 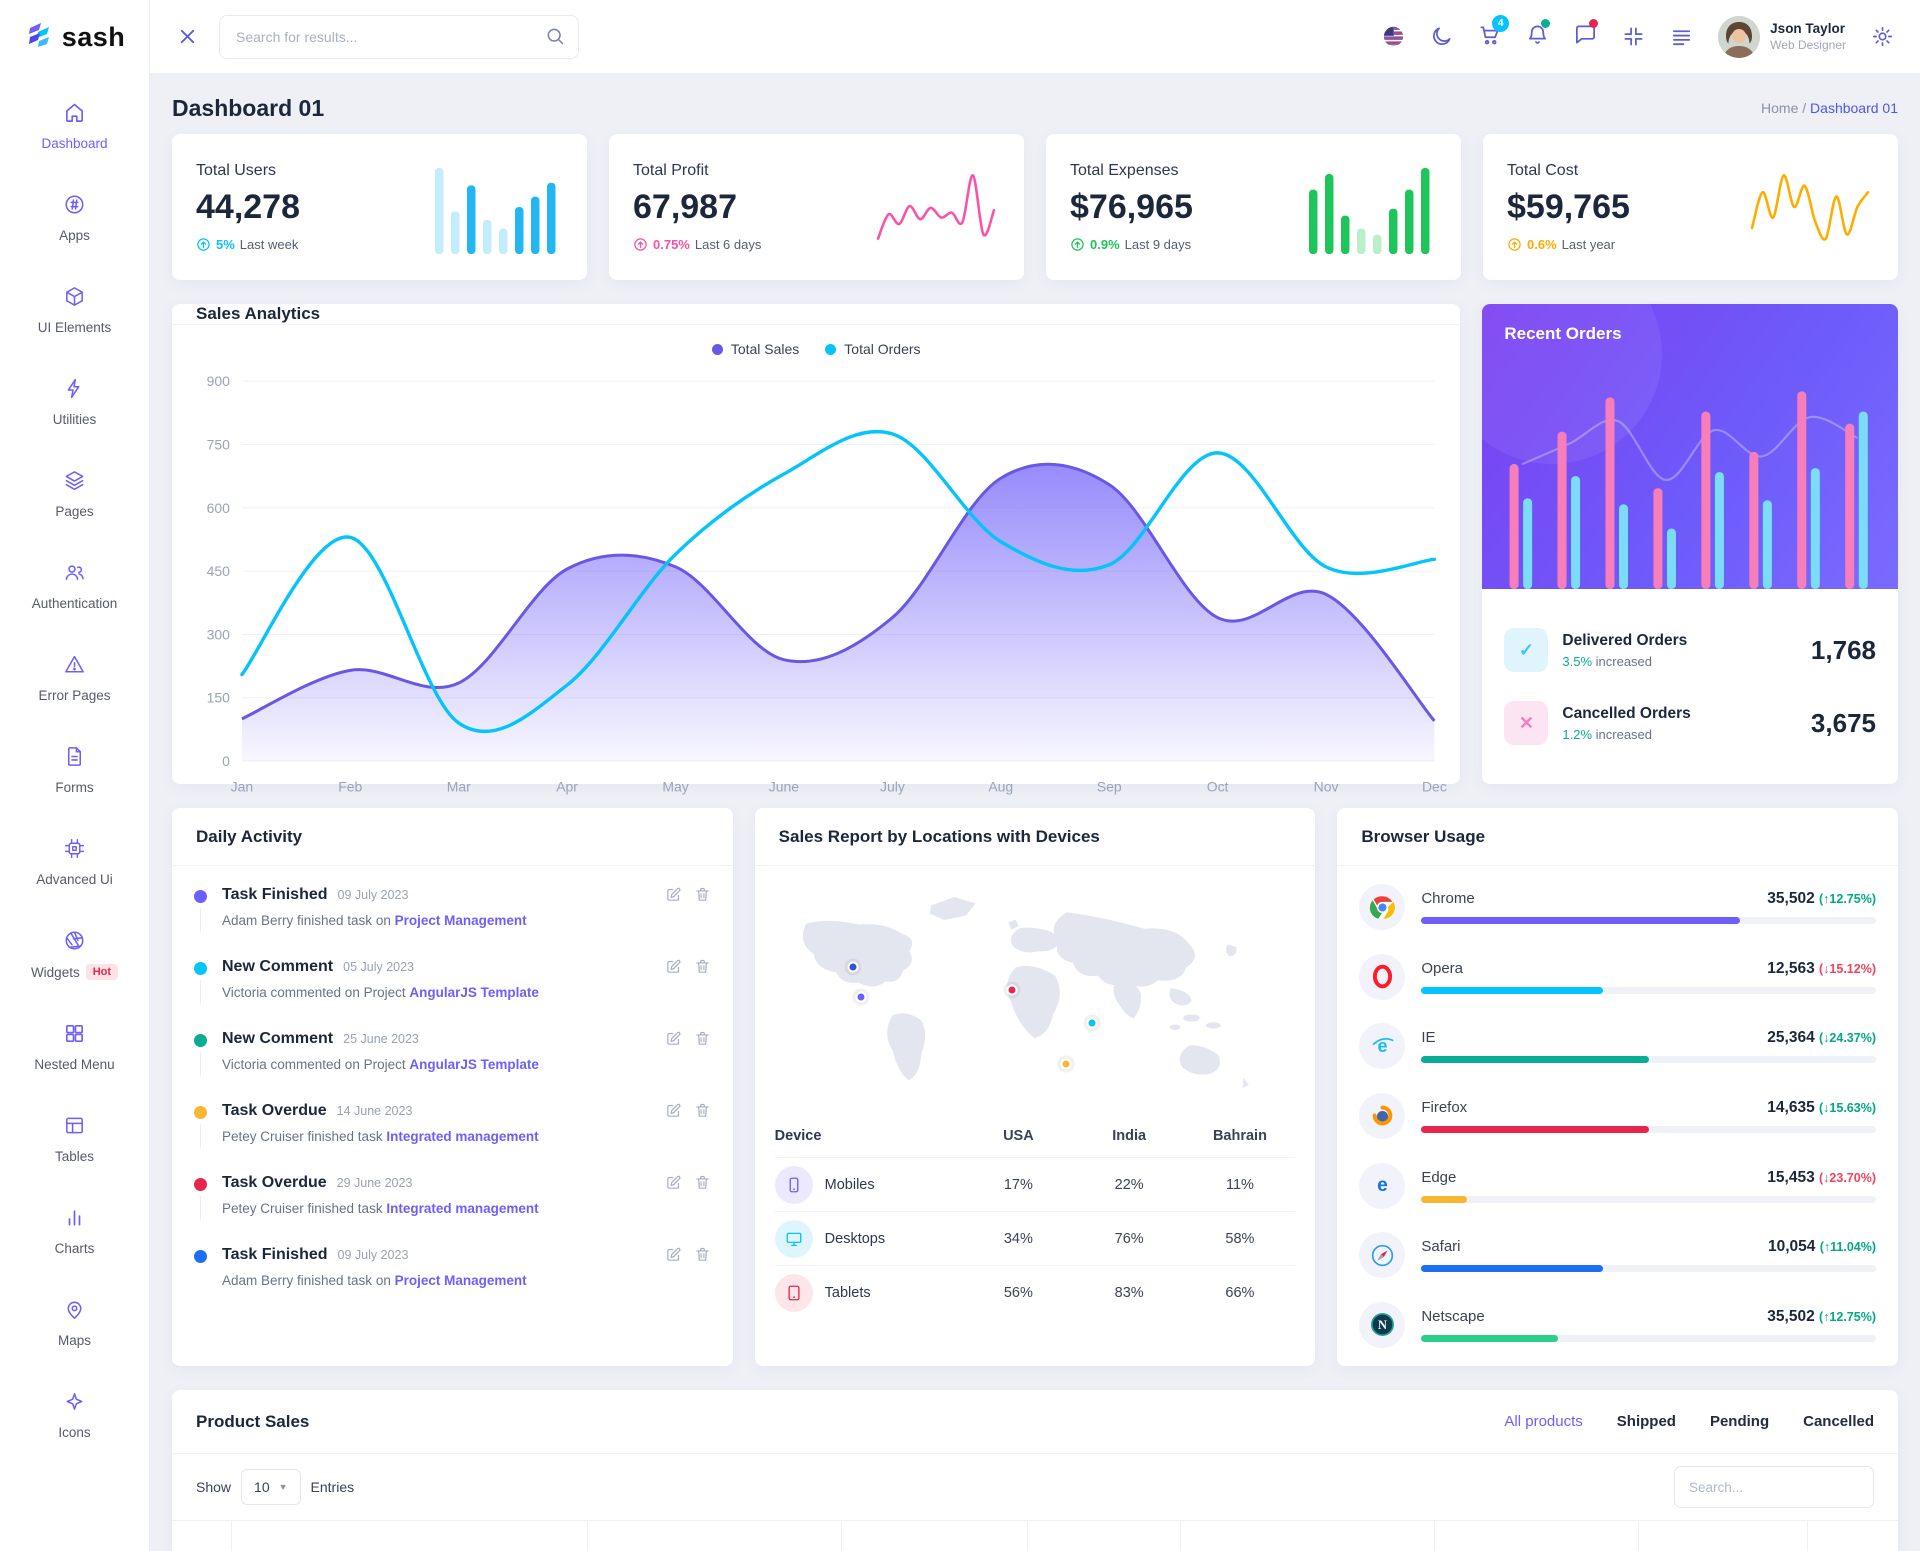 I want to click on search-input, so click(x=399, y=36).